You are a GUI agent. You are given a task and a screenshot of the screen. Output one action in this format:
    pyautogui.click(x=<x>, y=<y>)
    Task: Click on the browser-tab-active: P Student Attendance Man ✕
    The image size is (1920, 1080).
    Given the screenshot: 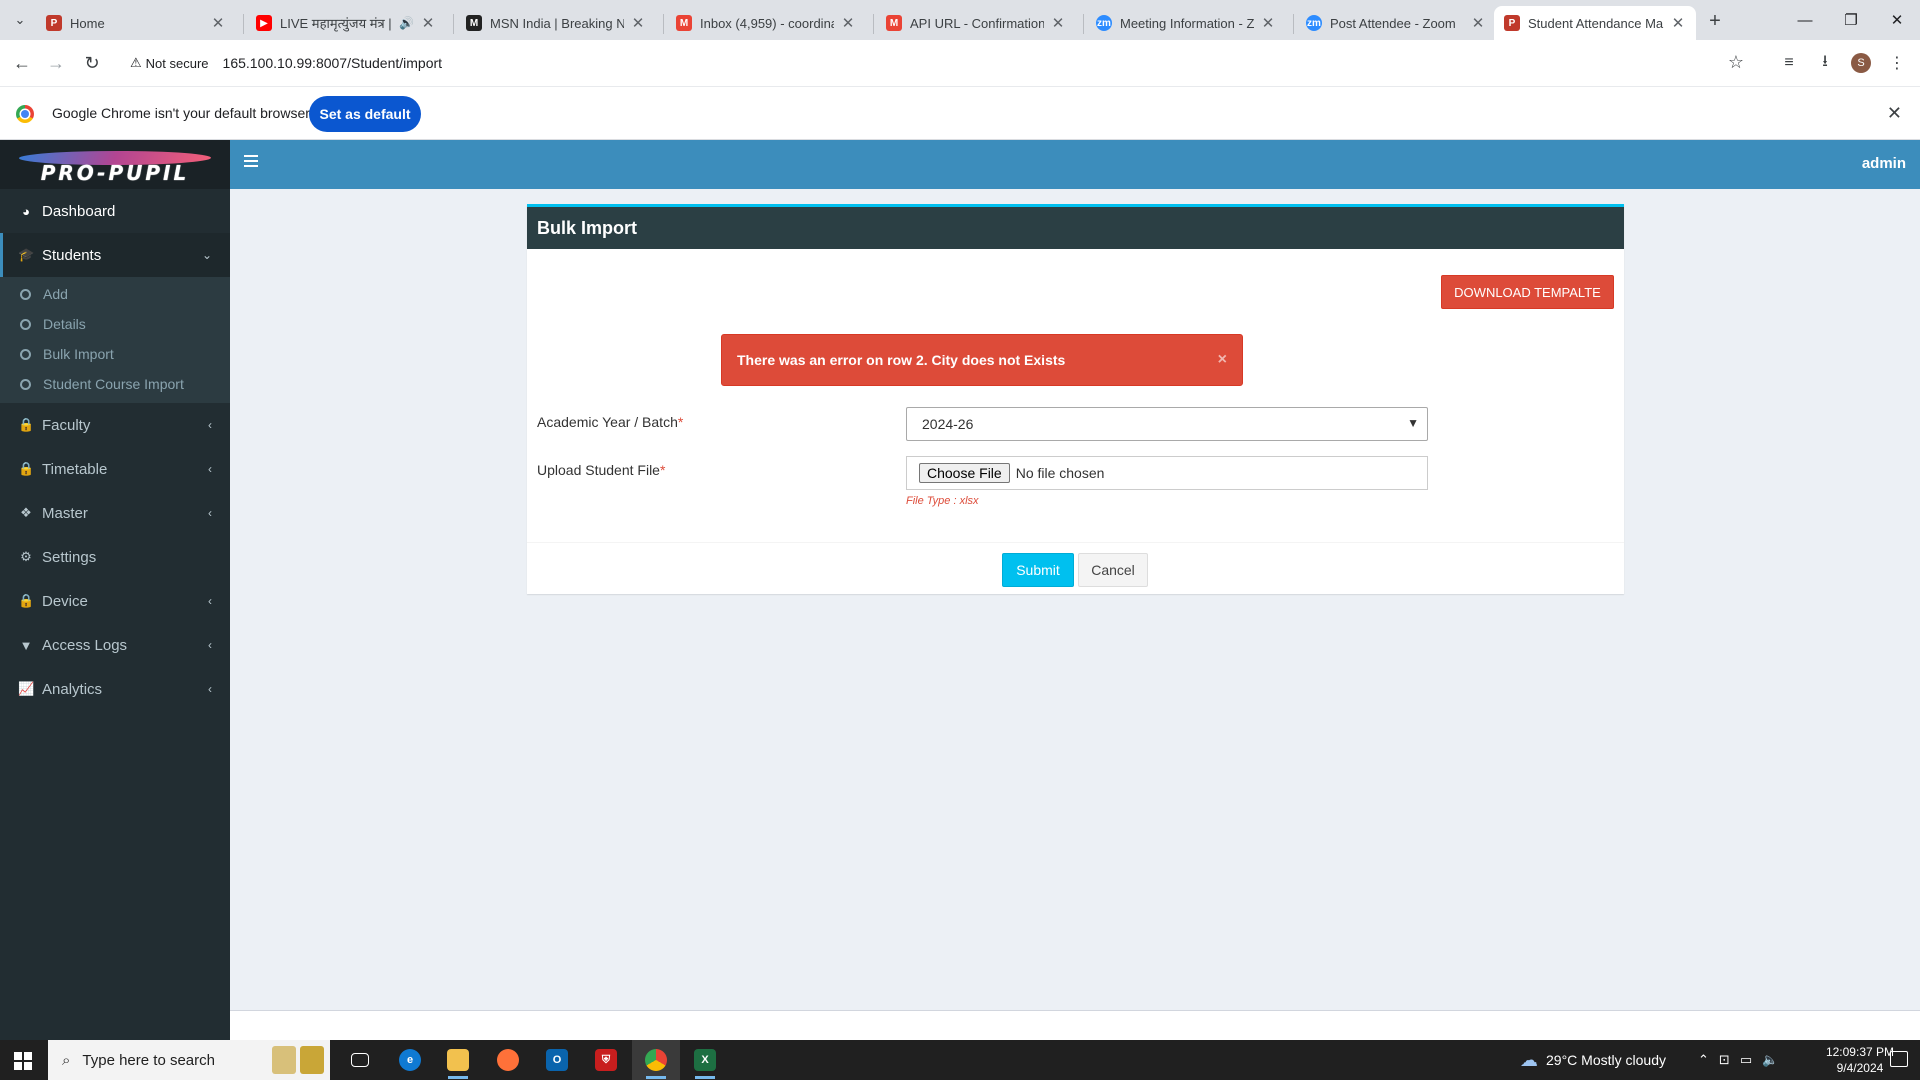 What is the action you would take?
    pyautogui.click(x=1595, y=23)
    